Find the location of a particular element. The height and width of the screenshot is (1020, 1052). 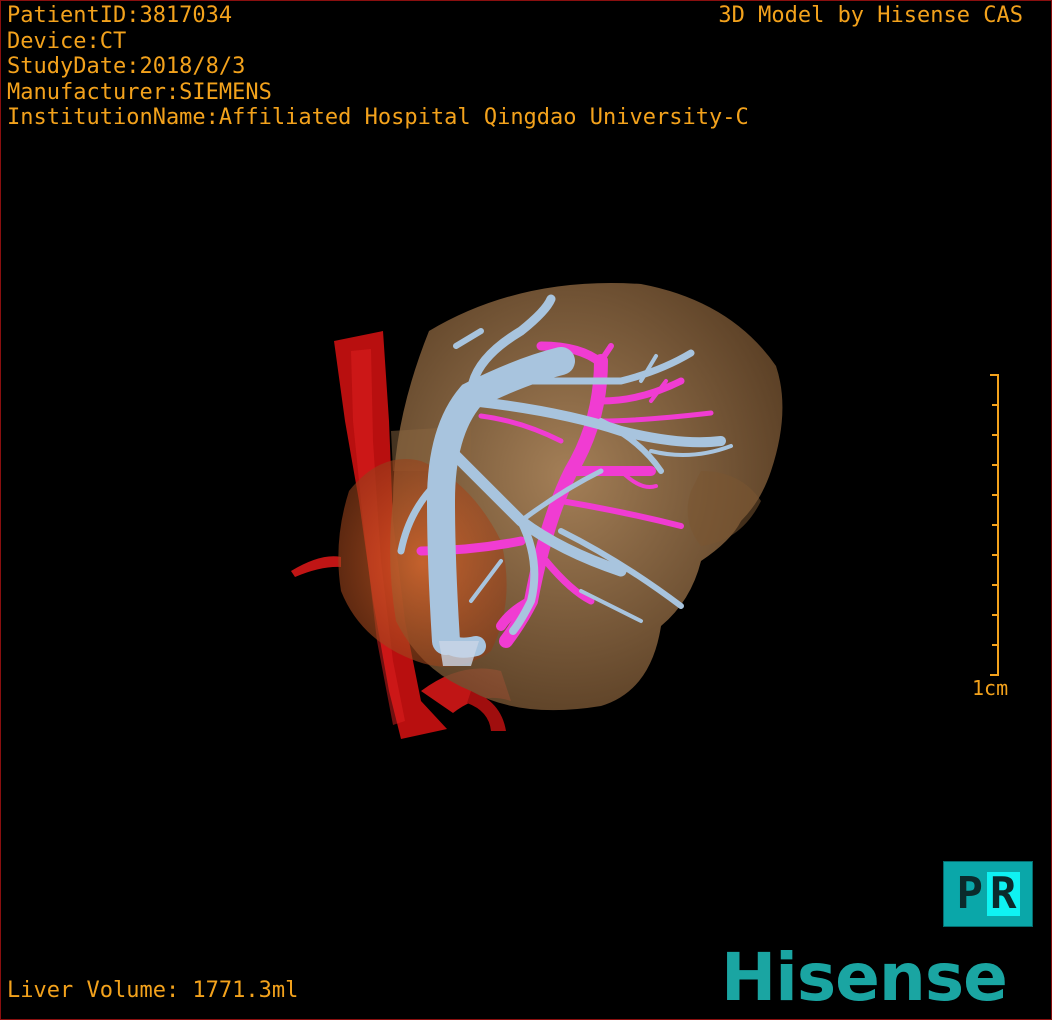

scale-bar is located at coordinates (994, 525).